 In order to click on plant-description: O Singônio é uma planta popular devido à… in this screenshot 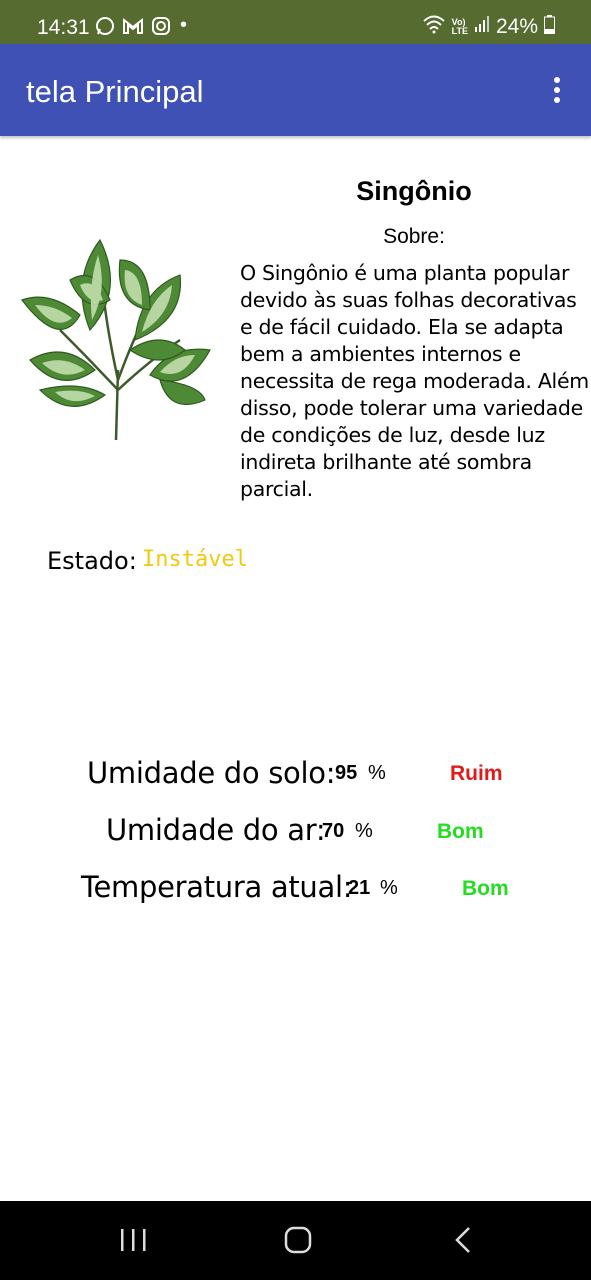, I will do `click(414, 381)`.